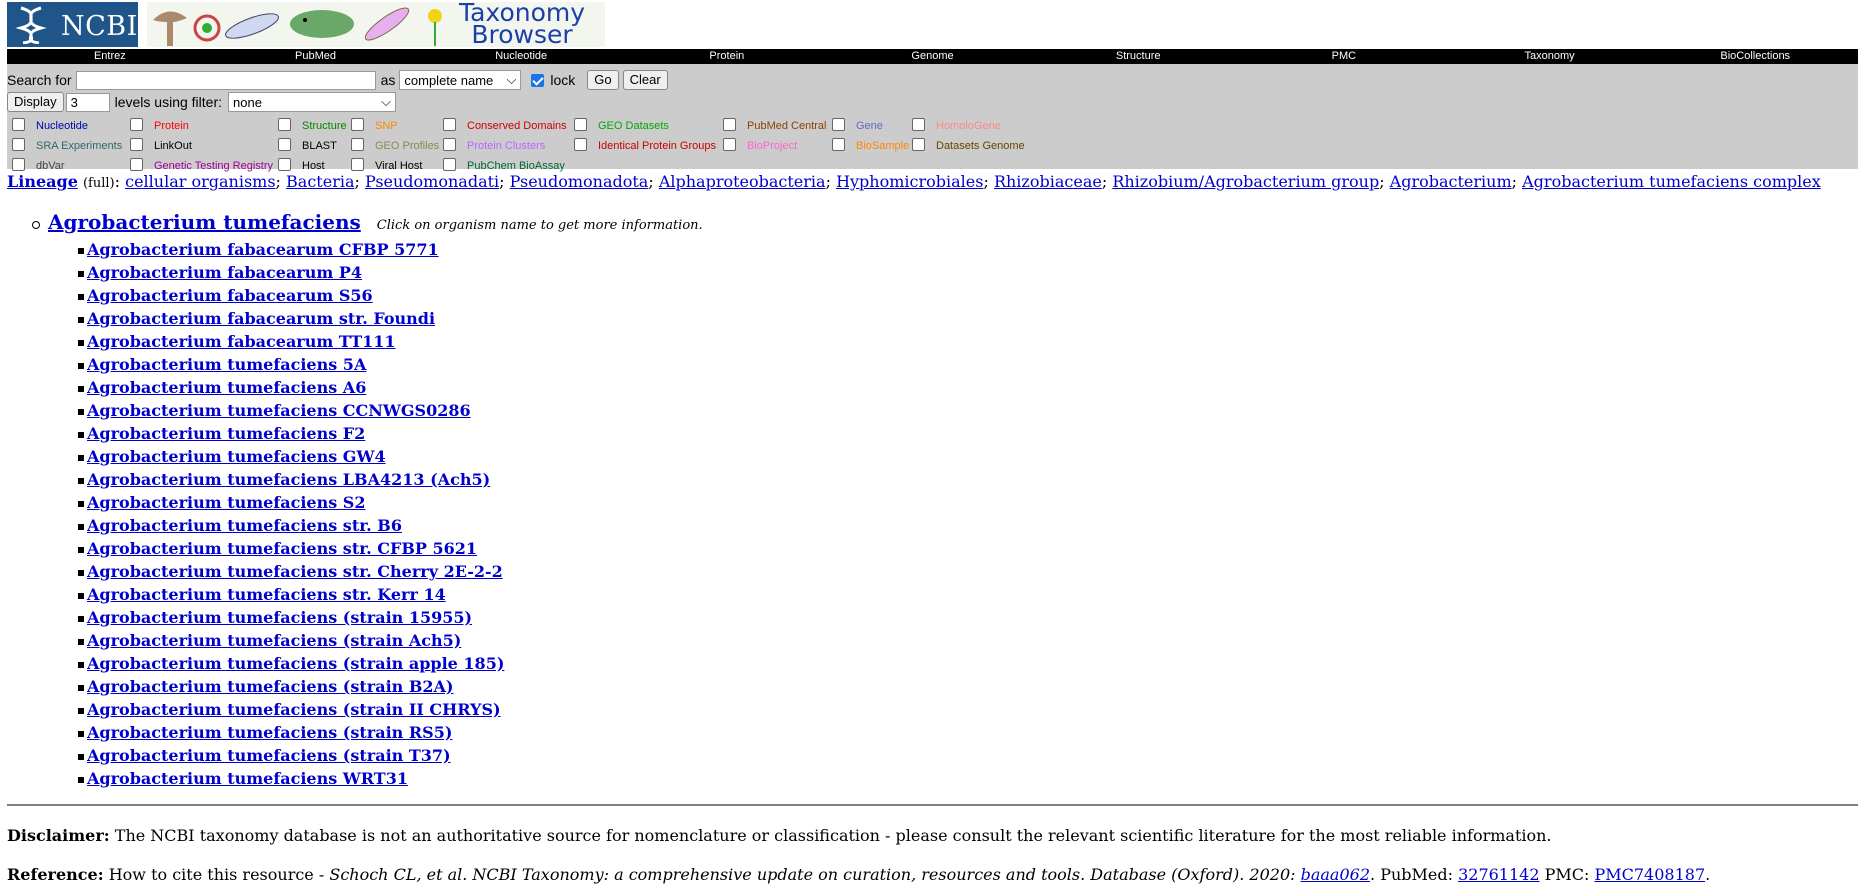  Describe the element at coordinates (58, 835) in the screenshot. I see `disclaimer-label: Disclaimer:` at that location.